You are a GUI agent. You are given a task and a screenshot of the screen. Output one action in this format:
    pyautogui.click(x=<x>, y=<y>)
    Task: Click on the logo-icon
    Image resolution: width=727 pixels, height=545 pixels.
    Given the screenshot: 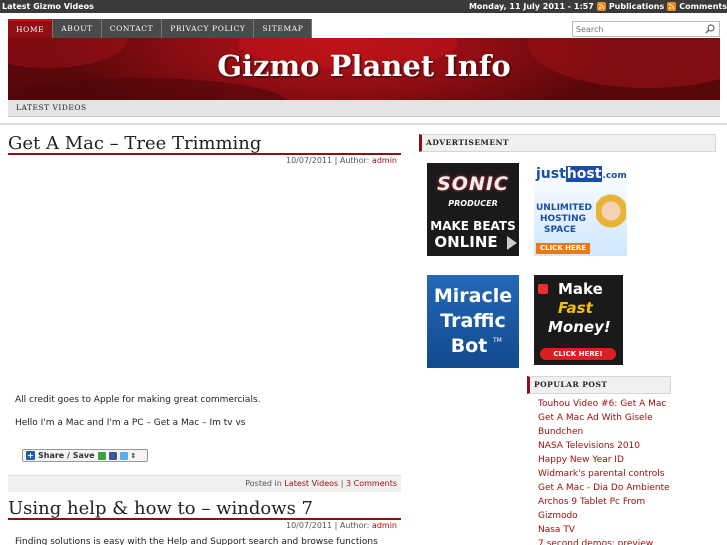 What is the action you would take?
    pyautogui.click(x=543, y=289)
    